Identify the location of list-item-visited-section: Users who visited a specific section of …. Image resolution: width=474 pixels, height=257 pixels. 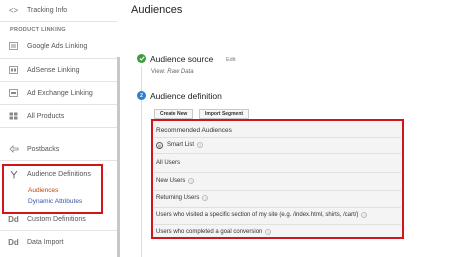
(278, 215).